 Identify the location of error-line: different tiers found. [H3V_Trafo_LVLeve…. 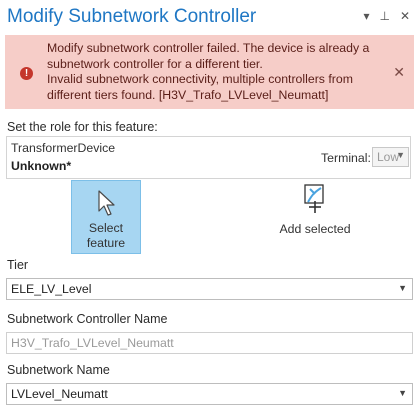
(188, 94).